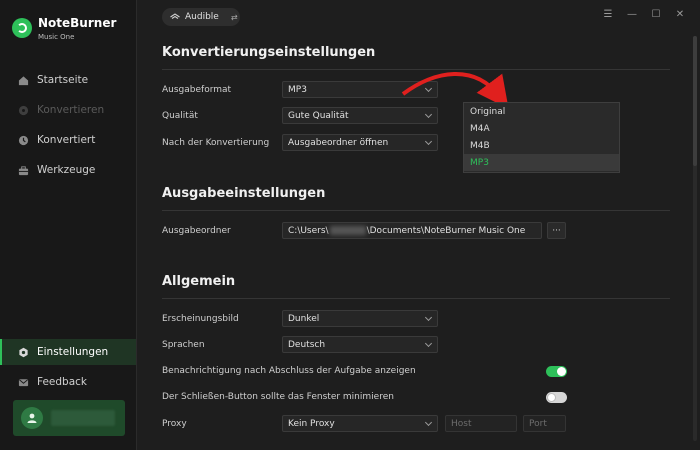  I want to click on appearance-label: Erscheinungsbild, so click(200, 319).